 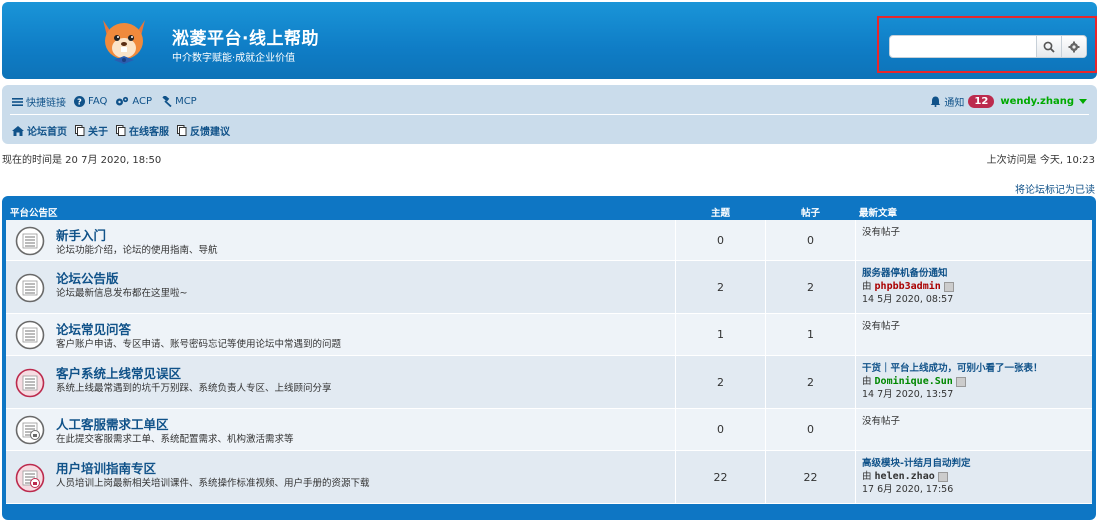 What do you see at coordinates (46, 103) in the screenshot?
I see `quick-links-label: 快捷链接` at bounding box center [46, 103].